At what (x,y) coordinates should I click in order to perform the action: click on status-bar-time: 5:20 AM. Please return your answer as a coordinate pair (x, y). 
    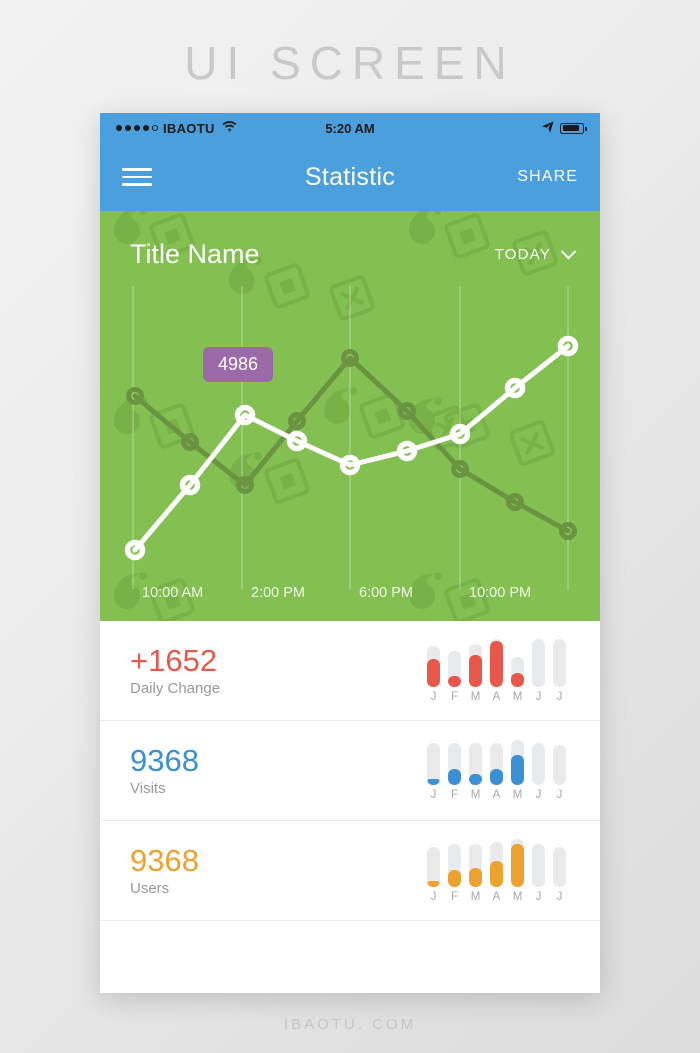
    Looking at the image, I should click on (350, 128).